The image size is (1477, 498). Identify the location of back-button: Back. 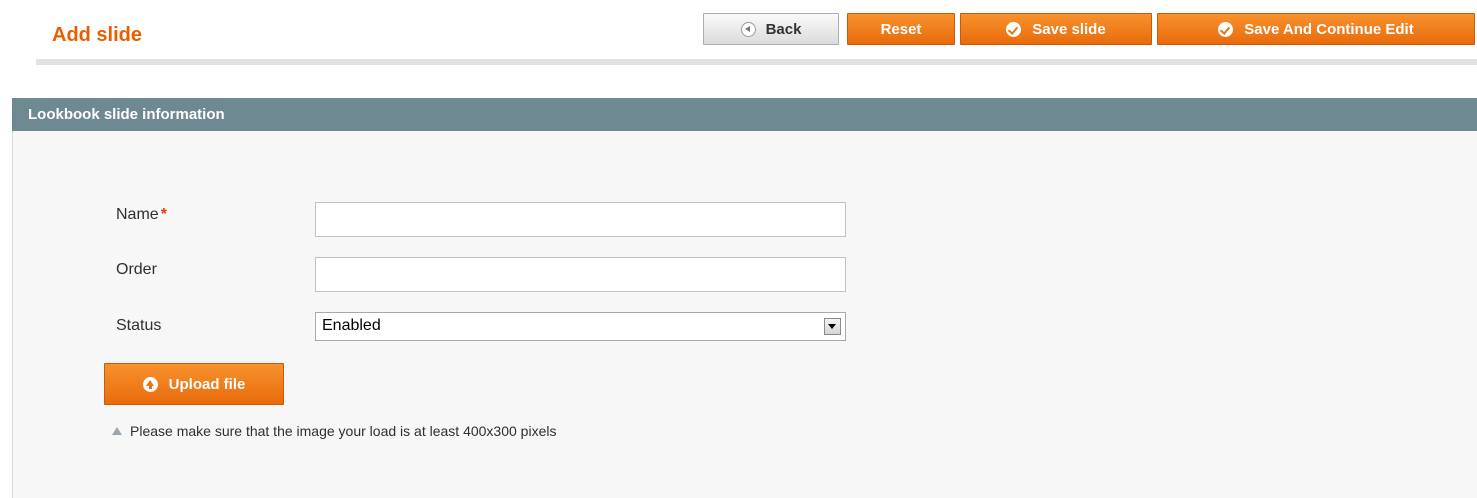
(771, 29).